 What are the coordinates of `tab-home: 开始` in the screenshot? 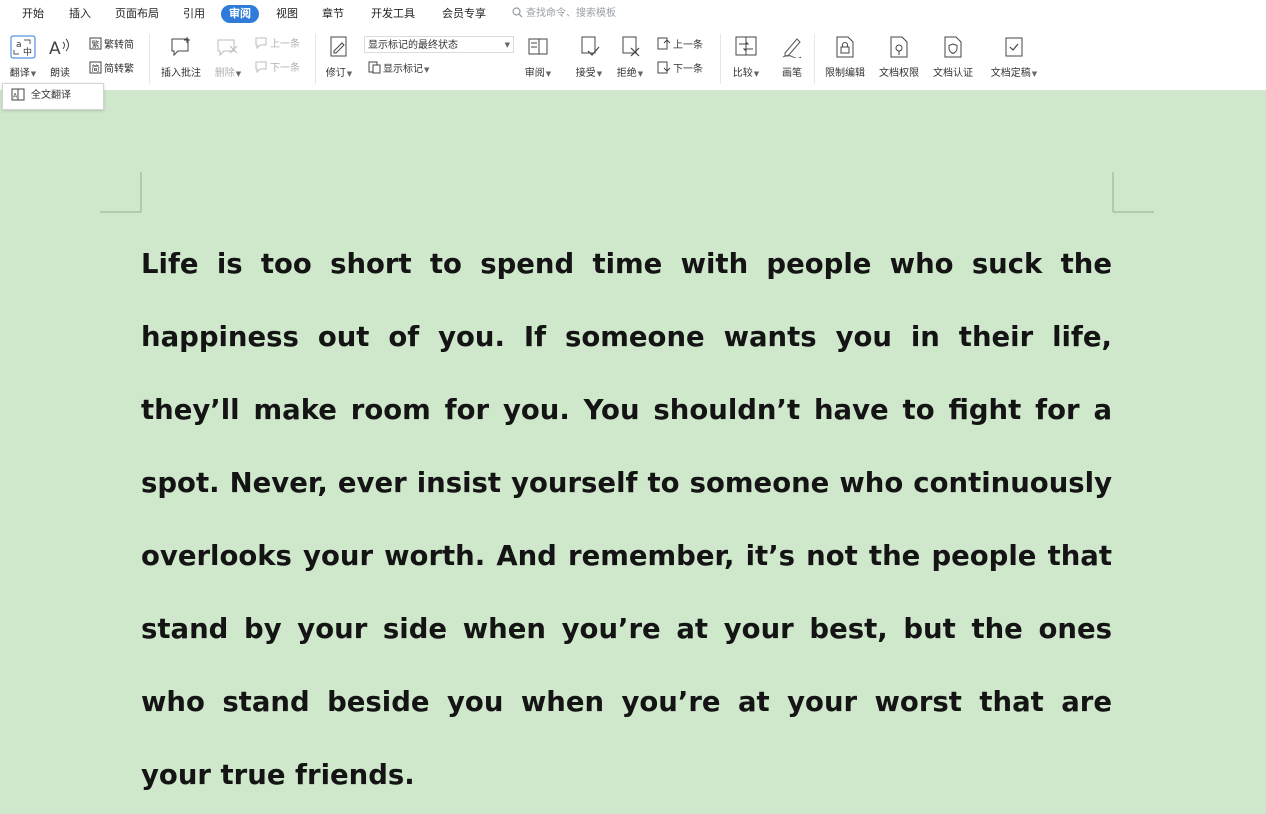 It's located at (33, 14).